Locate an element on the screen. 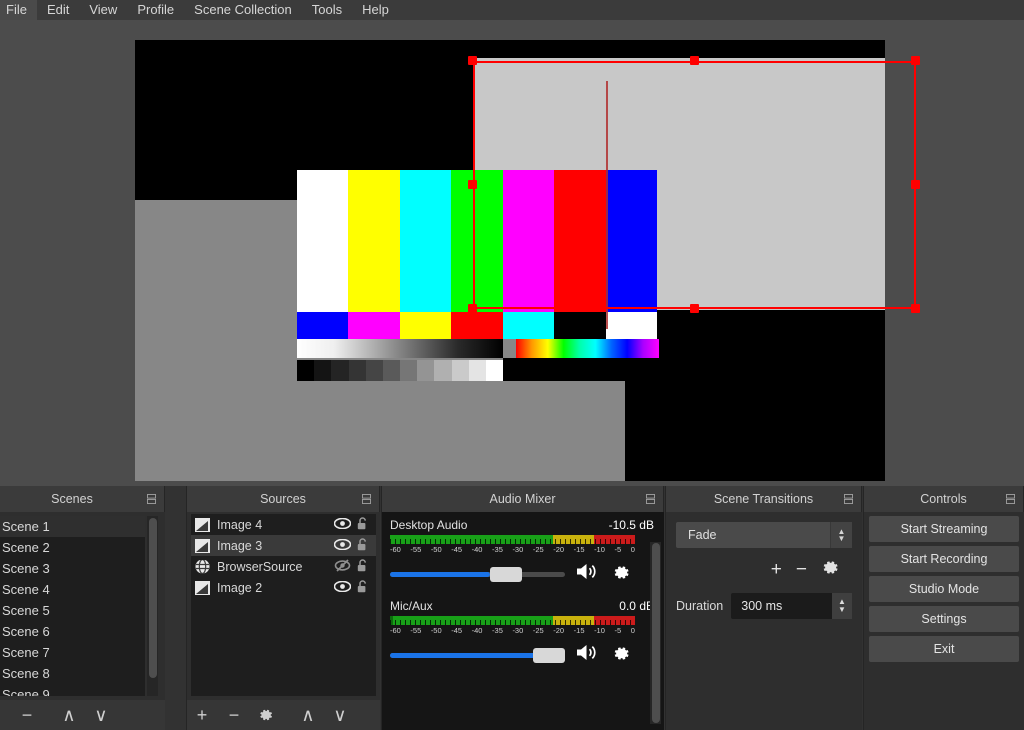 This screenshot has width=1024, height=730. source-list-item: BrowserSource is located at coordinates (283, 566).